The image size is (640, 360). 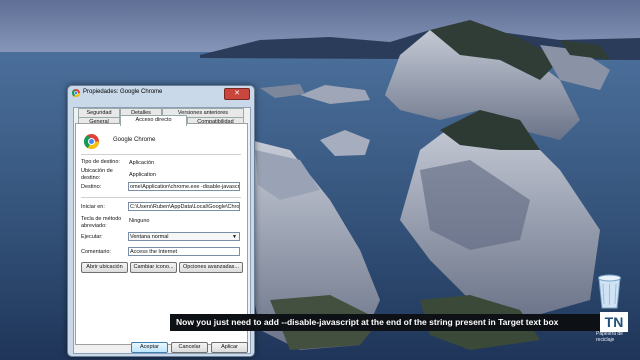 I want to click on app-name: Google Chrome, so click(x=134, y=140).